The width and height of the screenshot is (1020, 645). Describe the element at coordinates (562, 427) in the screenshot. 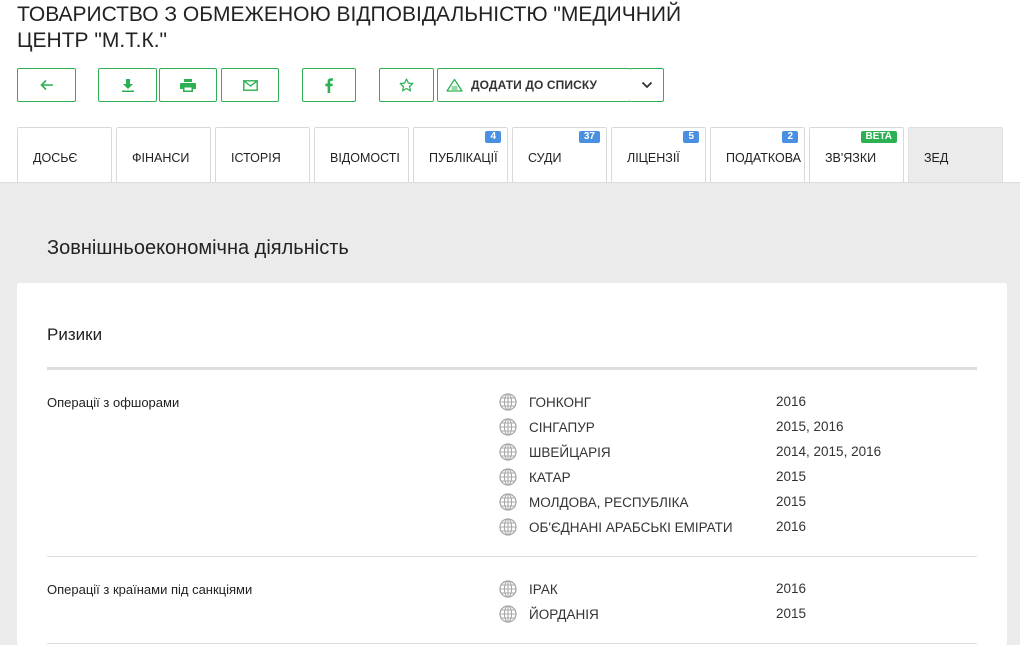

I see `country-name: СІНГАПУР` at that location.